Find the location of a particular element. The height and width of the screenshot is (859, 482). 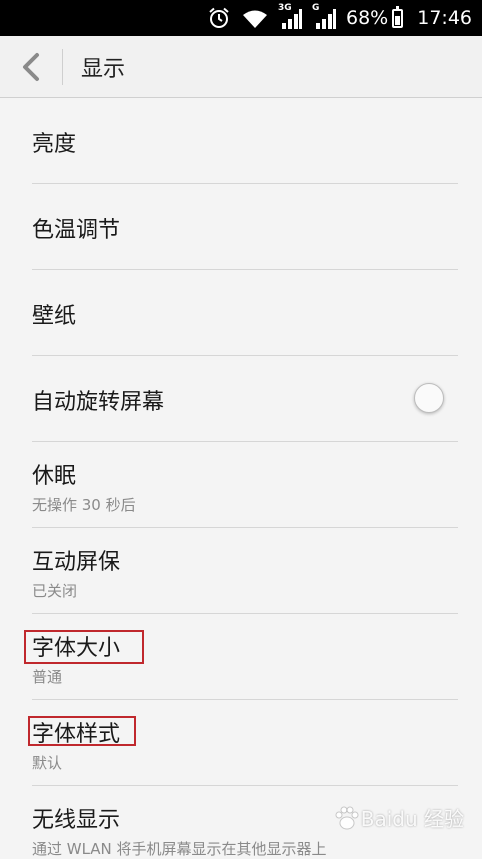

setting-sleep: 休眠 无操作 30 秒后 is located at coordinates (245, 485).